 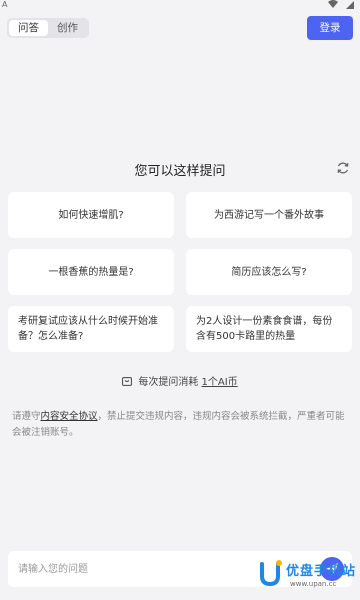 I want to click on suggestion-text: 为西游记写一个番外故事, so click(x=269, y=215).